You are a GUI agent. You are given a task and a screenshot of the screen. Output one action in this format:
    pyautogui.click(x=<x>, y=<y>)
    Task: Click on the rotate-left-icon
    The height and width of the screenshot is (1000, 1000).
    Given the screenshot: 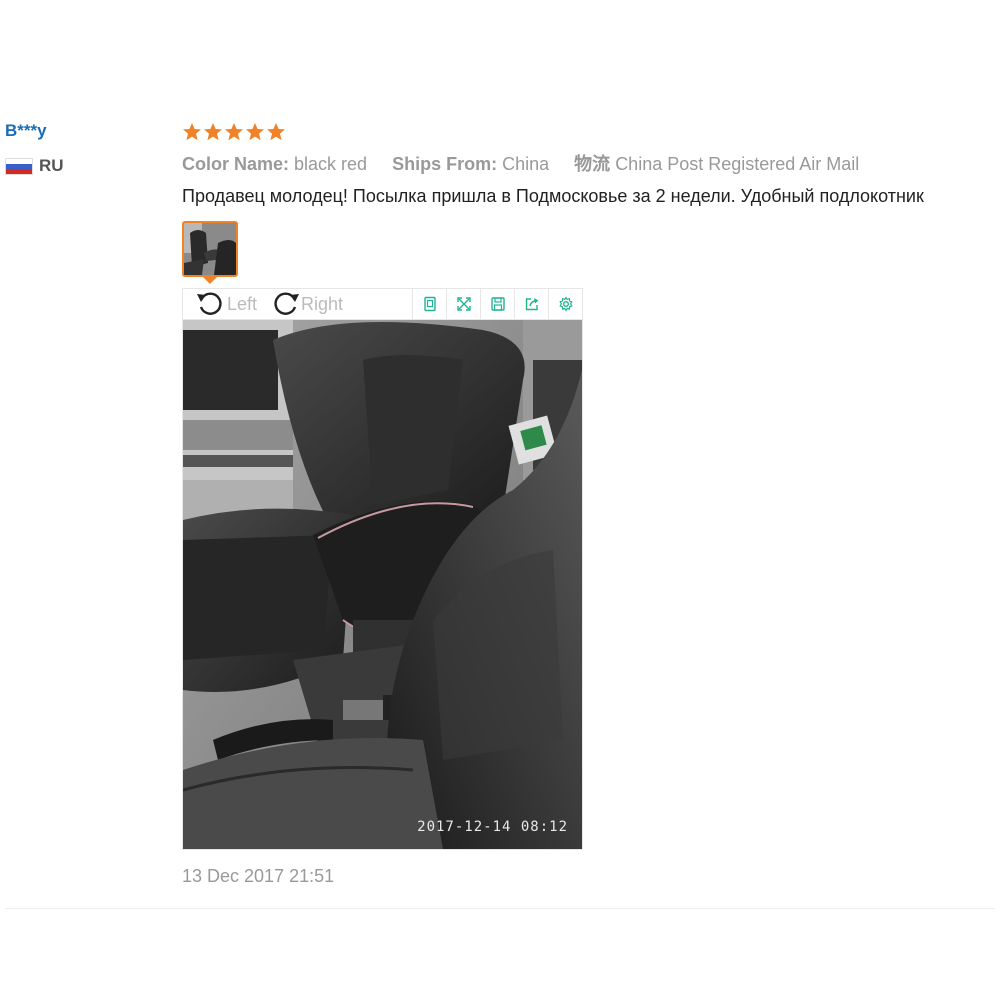 What is the action you would take?
    pyautogui.click(x=209, y=303)
    